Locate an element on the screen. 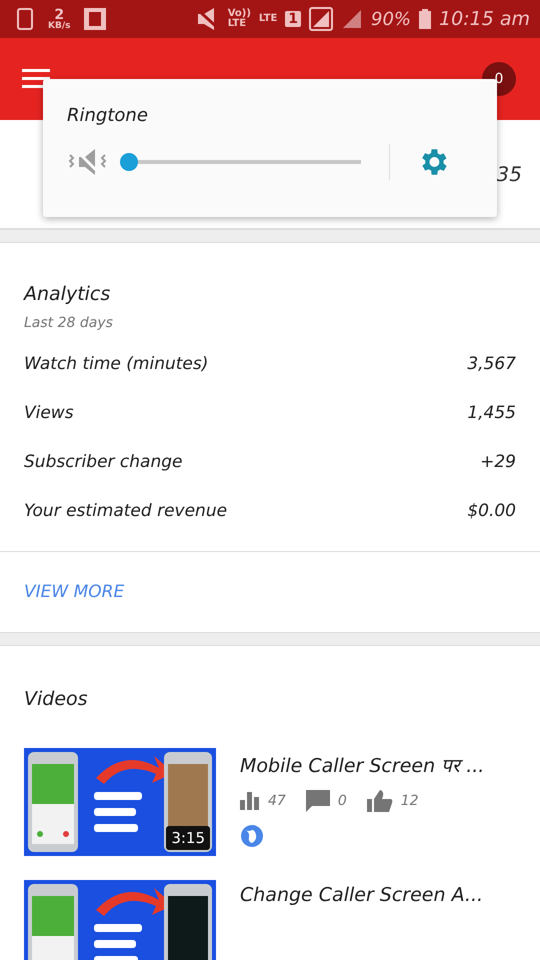 This screenshot has width=540, height=960. thumbs-up-icon is located at coordinates (379, 801).